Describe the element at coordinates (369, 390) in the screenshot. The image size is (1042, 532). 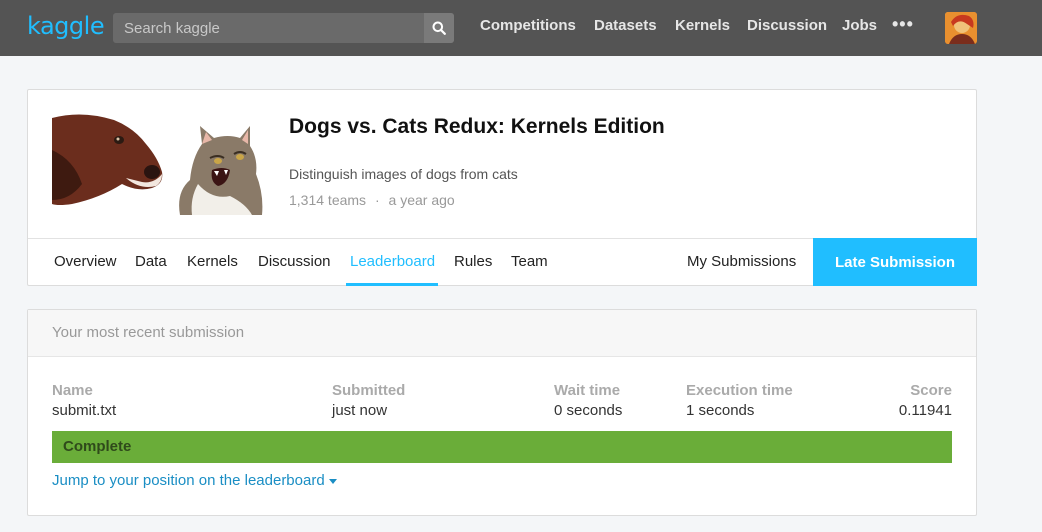
I see `column-header-submitted: Submitted` at that location.